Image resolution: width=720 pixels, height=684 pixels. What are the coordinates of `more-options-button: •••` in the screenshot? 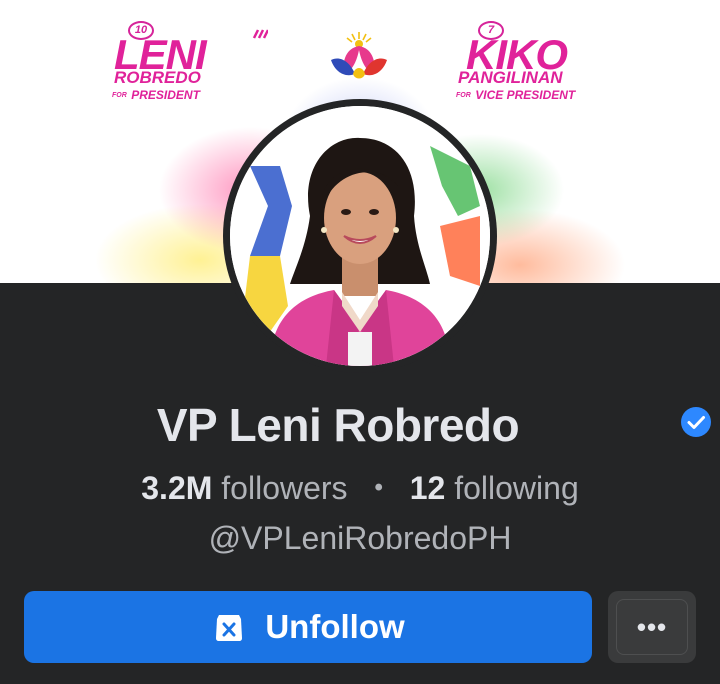 It's located at (652, 627).